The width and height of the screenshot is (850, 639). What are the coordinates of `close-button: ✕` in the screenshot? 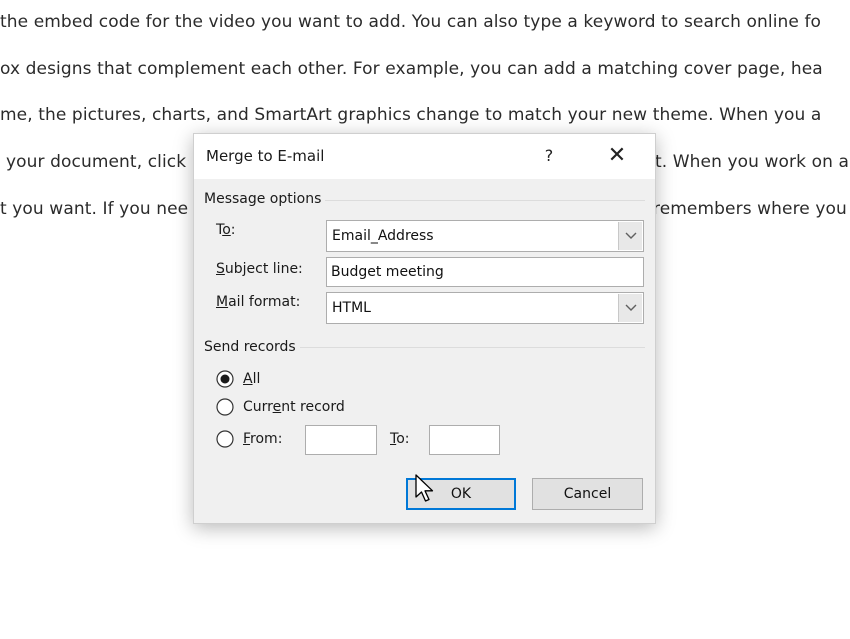 It's located at (617, 156).